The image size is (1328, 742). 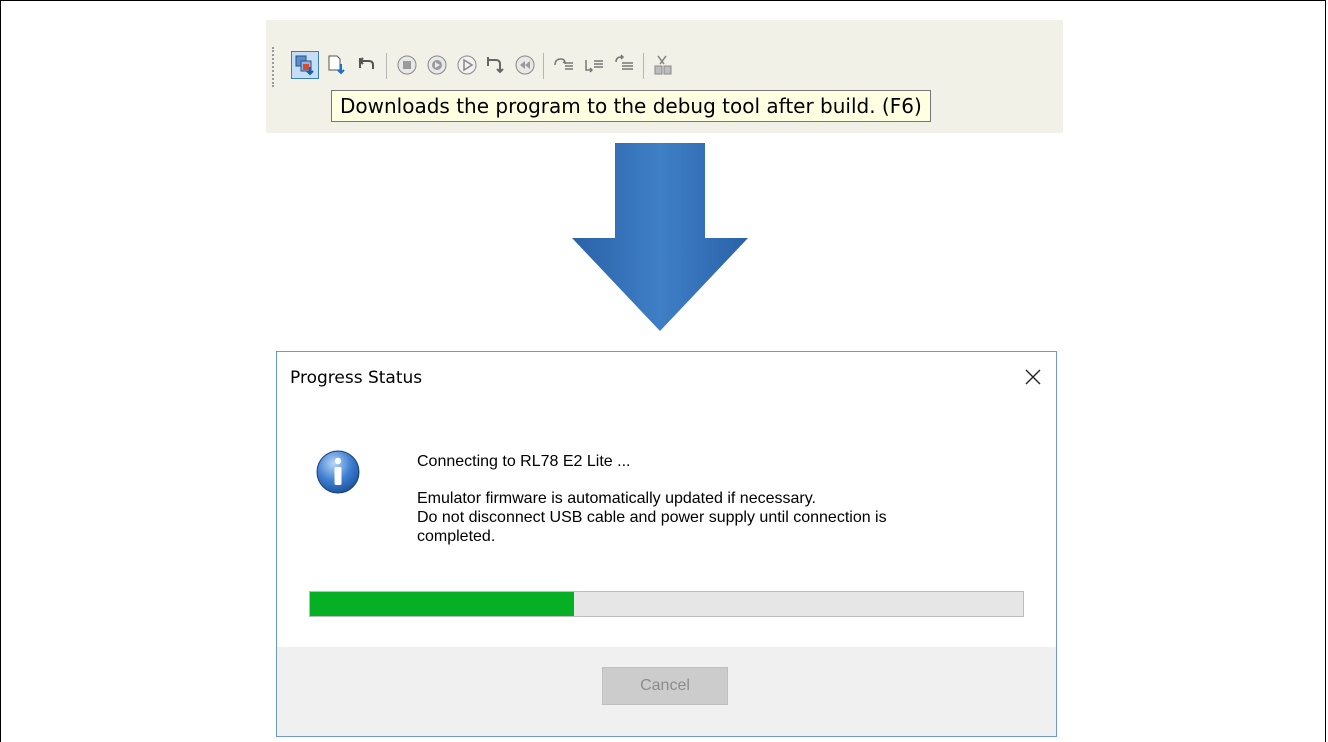 What do you see at coordinates (456, 536) in the screenshot?
I see `warning-message-cont: completed.` at bounding box center [456, 536].